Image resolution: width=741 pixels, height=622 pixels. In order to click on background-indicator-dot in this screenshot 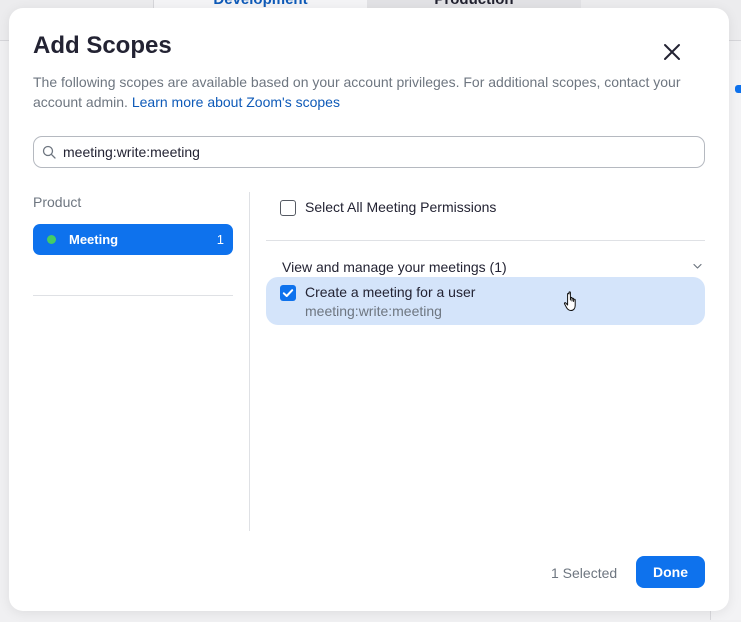, I will do `click(738, 89)`.